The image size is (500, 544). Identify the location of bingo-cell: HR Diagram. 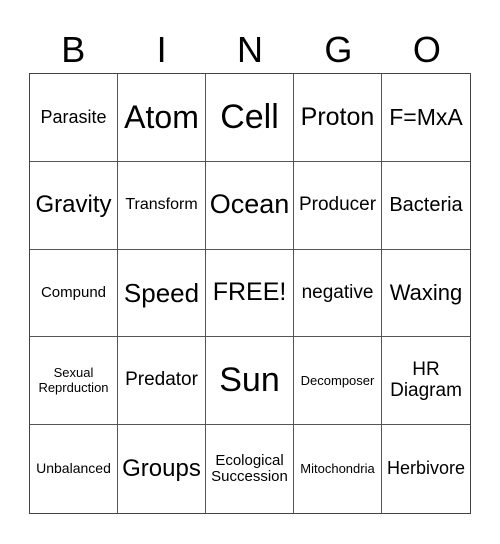
(426, 381).